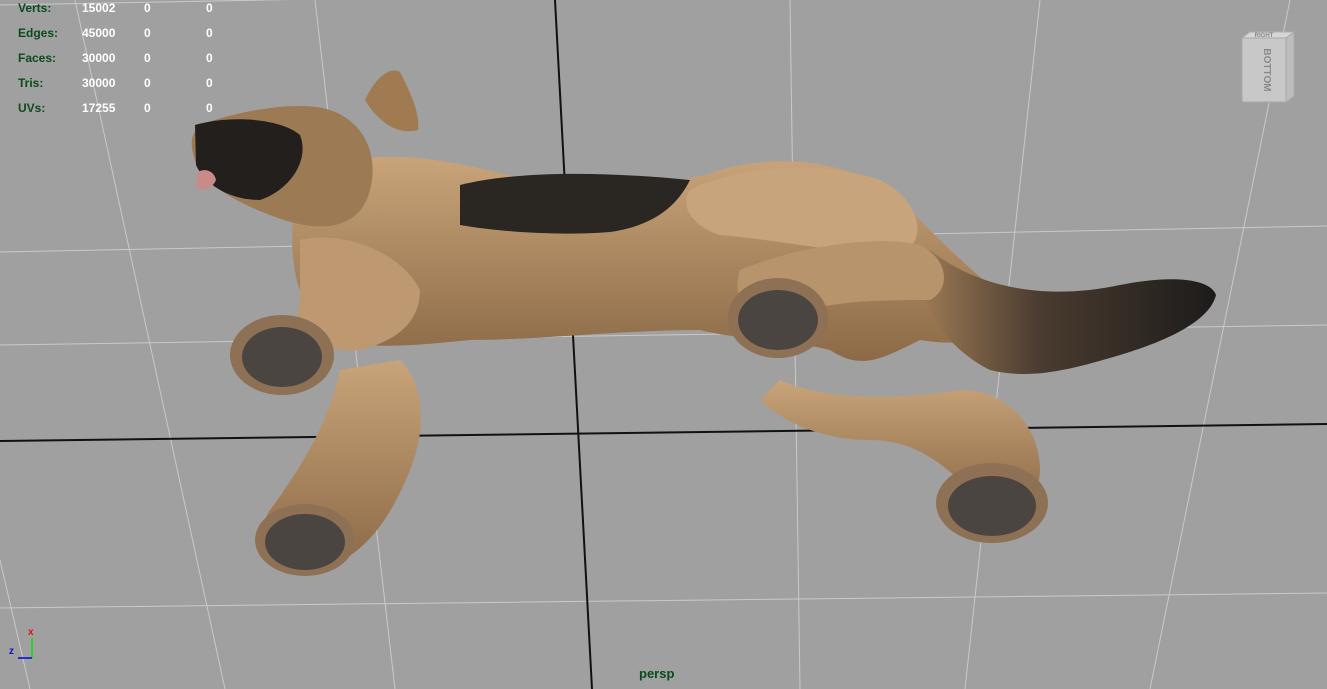  What do you see at coordinates (31, 83) in the screenshot?
I see `hud-label: Tris:` at bounding box center [31, 83].